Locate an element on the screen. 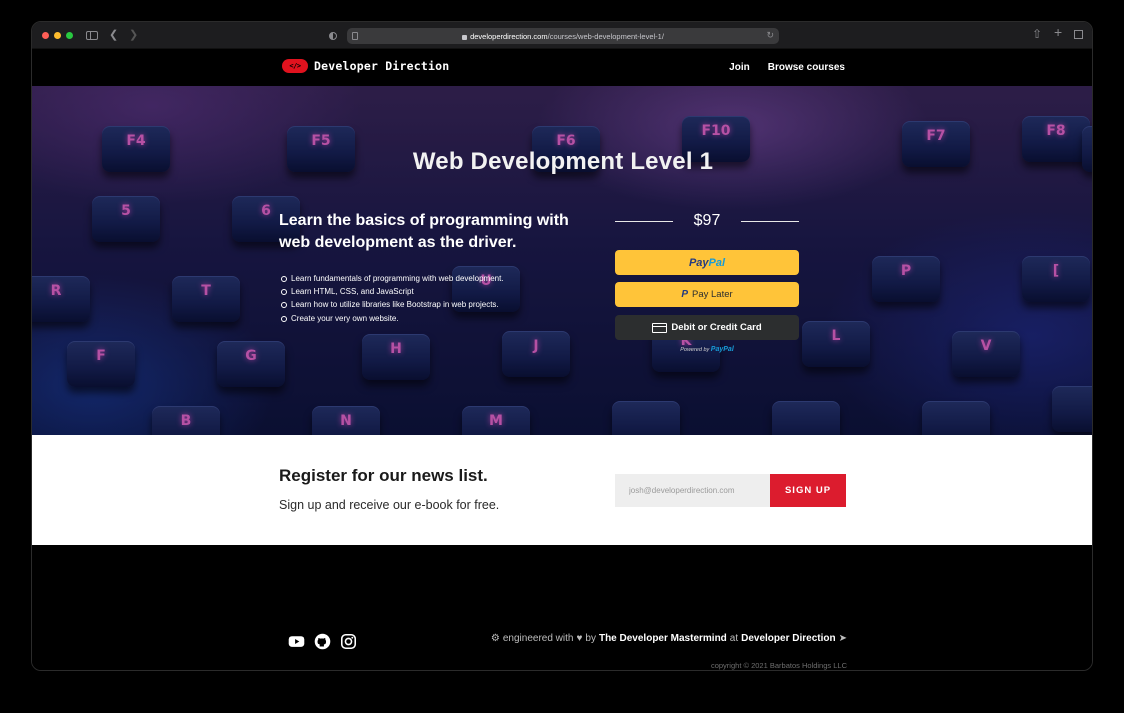 The width and height of the screenshot is (1124, 713). close-window-button is located at coordinates (45, 35).